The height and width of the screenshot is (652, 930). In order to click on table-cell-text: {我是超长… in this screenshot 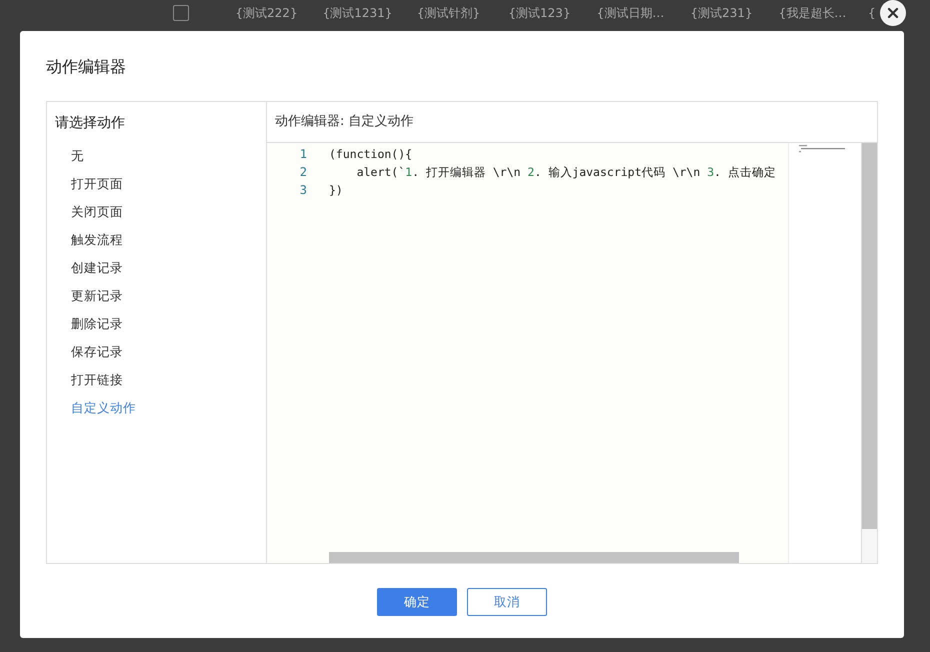, I will do `click(813, 13)`.